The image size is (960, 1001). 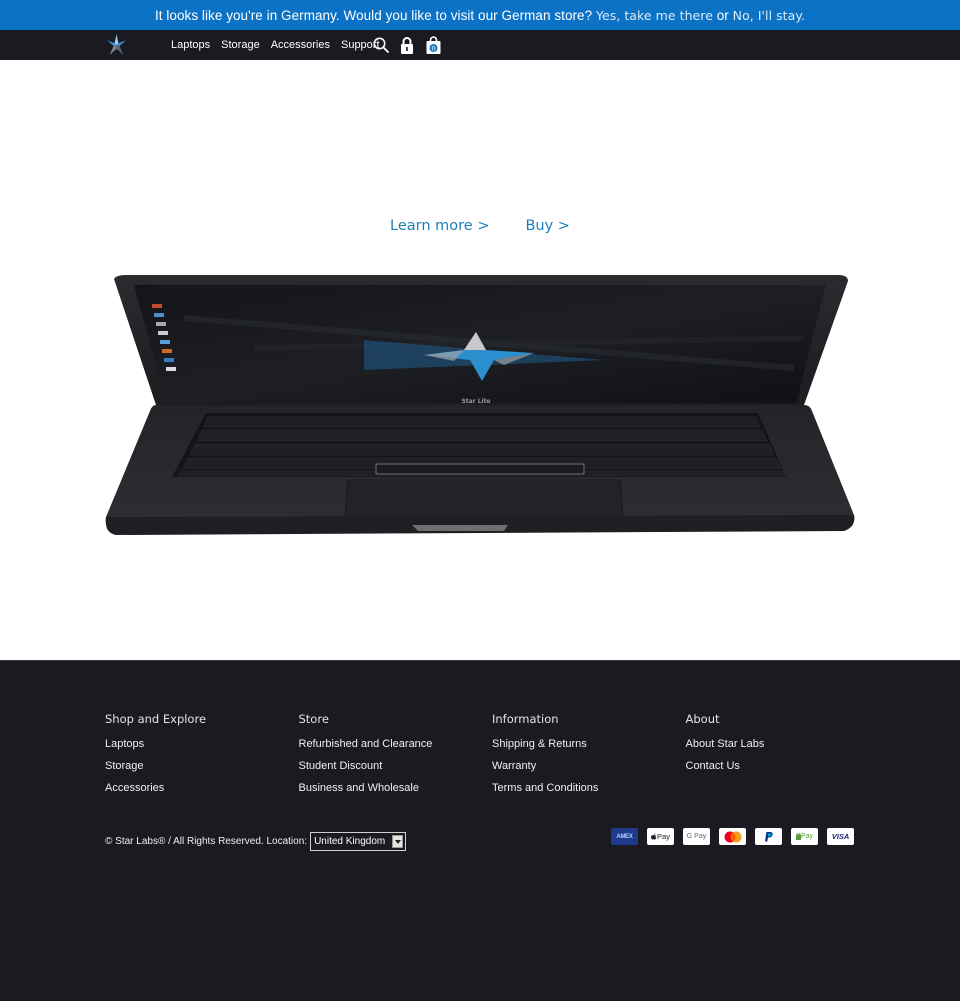 What do you see at coordinates (624, 836) in the screenshot?
I see `amex-icon: AMEX` at bounding box center [624, 836].